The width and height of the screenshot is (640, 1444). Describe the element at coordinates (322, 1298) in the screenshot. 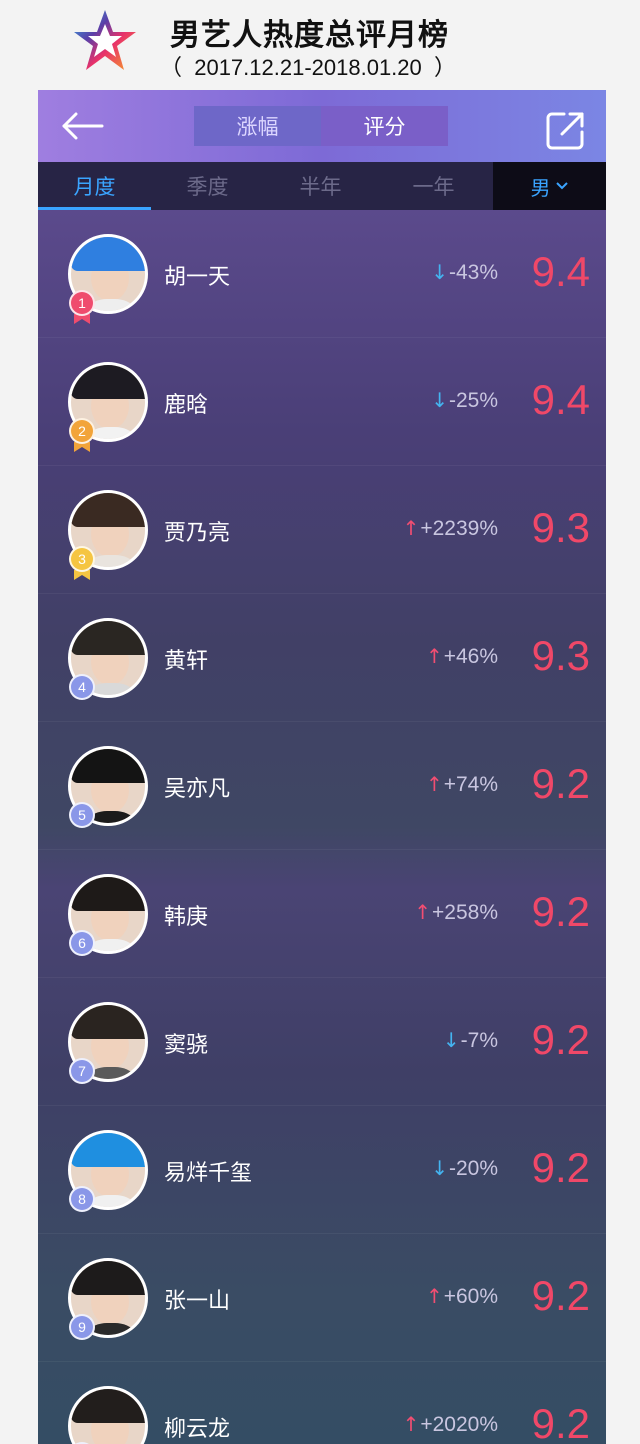

I see `ranking-row: 9 张一山 ↑+60% 9.2` at that location.